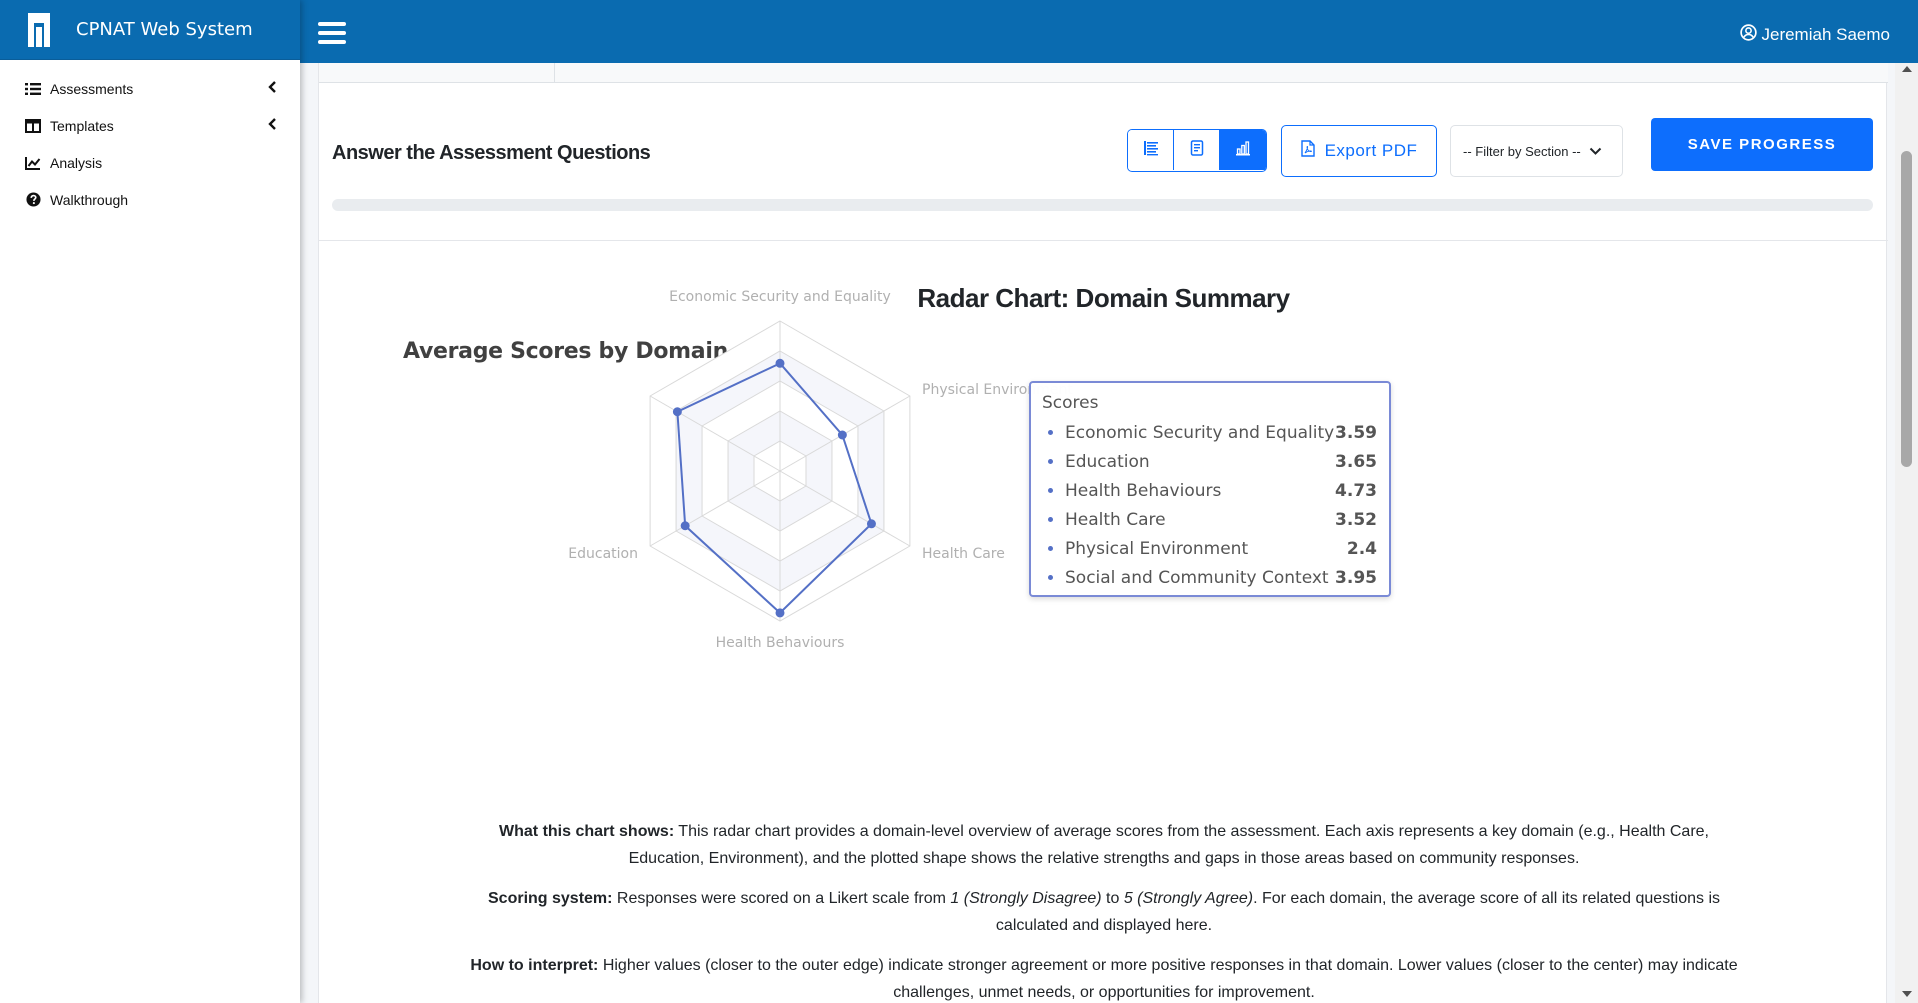 The width and height of the screenshot is (1918, 1003). I want to click on tooltip-row-value: 4.73, so click(1356, 490).